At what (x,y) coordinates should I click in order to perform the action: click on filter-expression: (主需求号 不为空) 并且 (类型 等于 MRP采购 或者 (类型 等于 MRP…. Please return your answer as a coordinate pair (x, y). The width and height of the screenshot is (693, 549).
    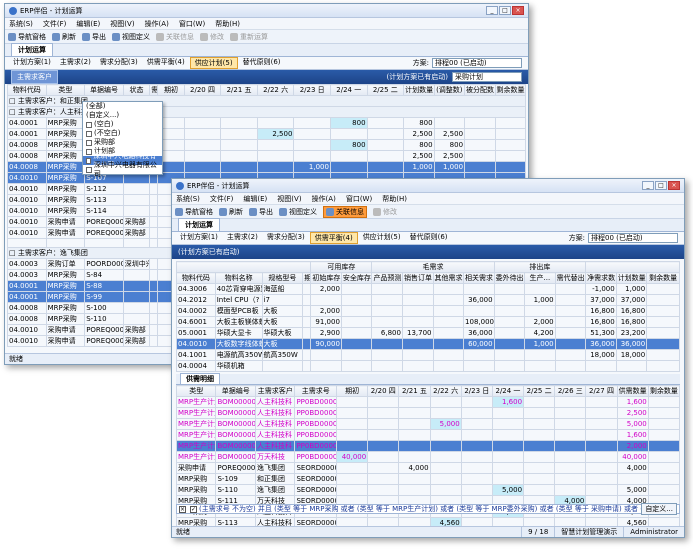
    Looking at the image, I should click on (420, 509).